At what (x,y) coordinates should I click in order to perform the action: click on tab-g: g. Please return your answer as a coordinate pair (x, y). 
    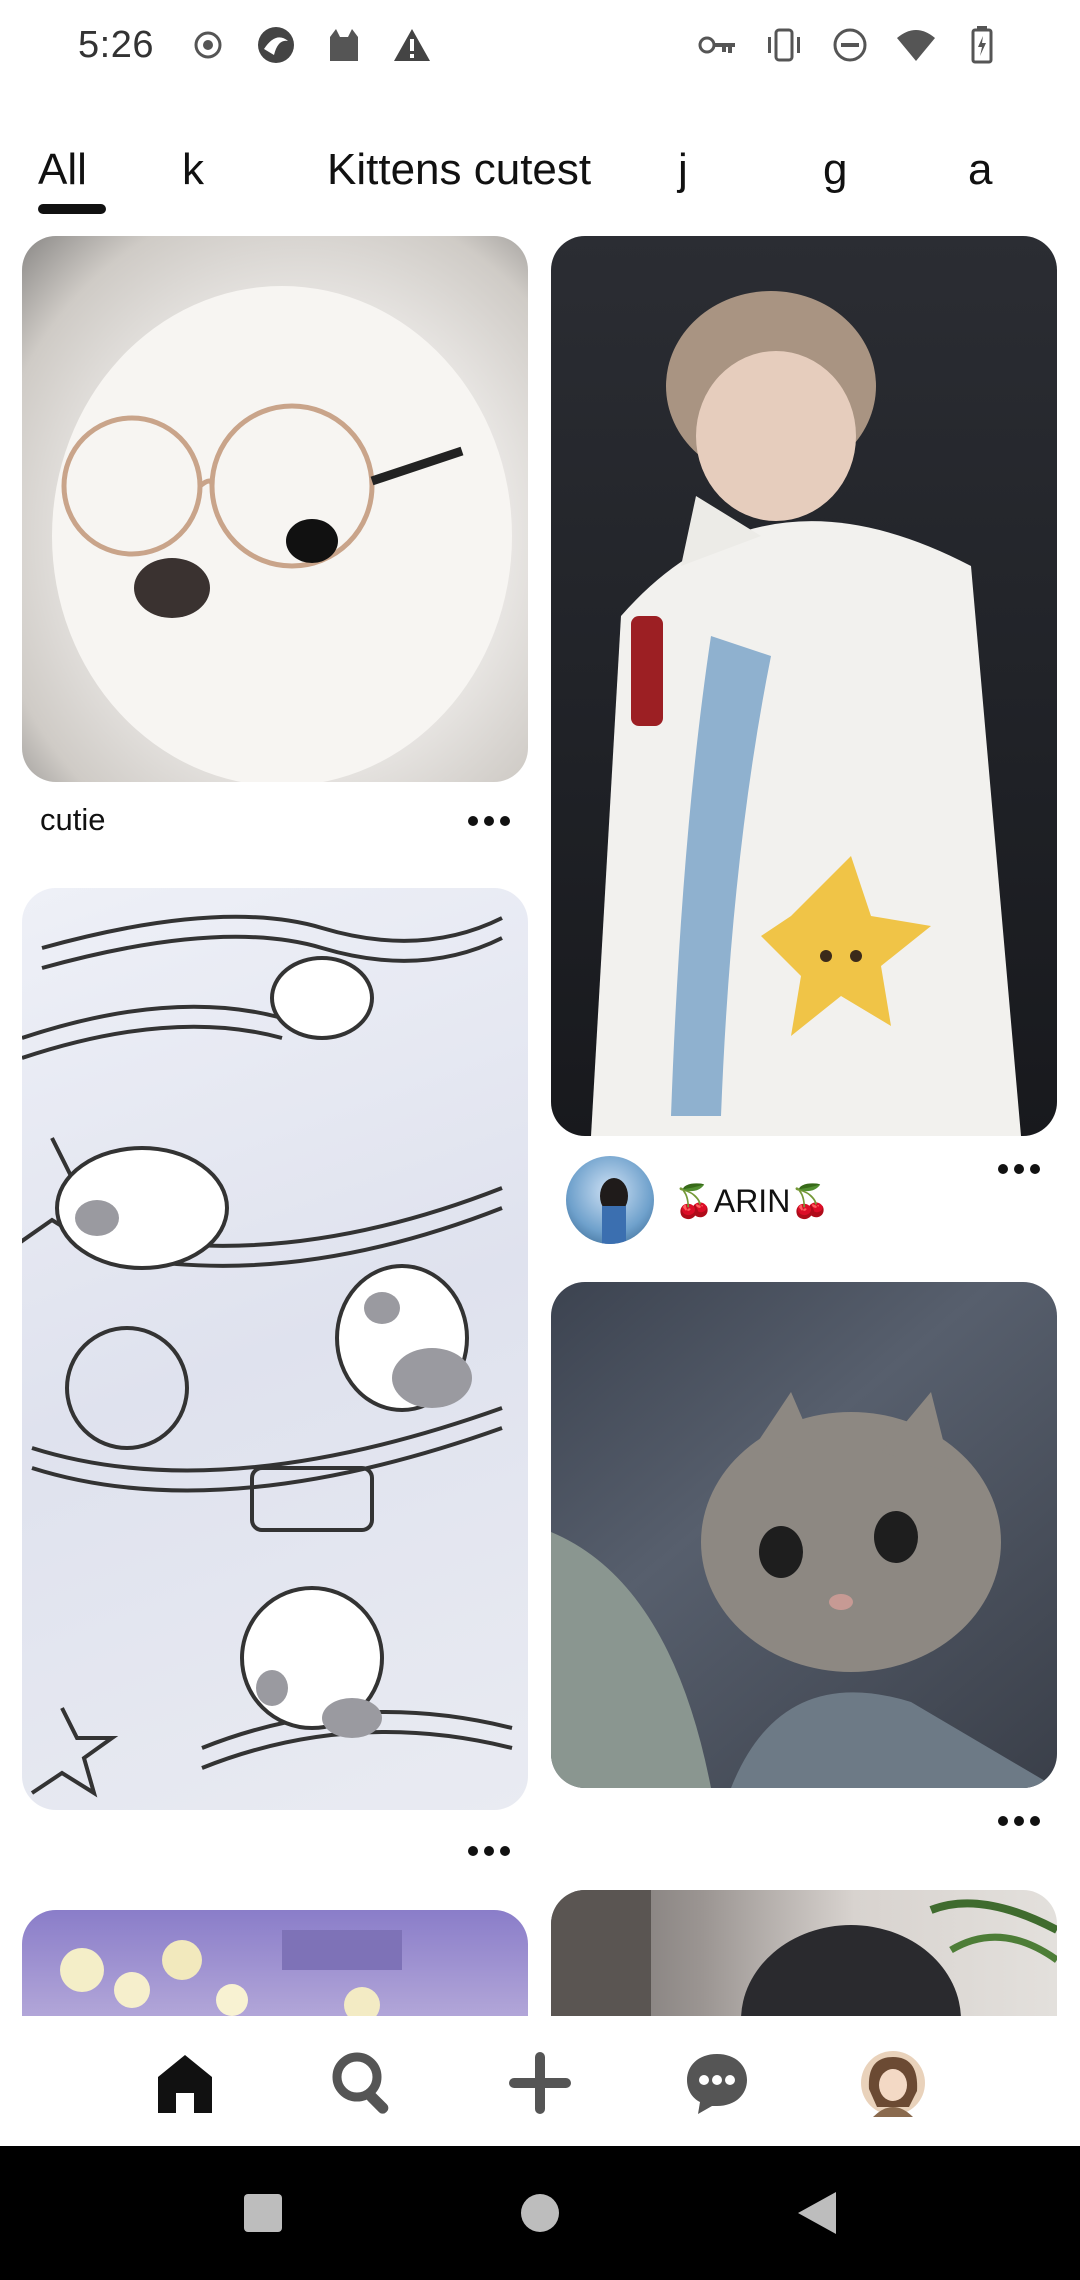
    Looking at the image, I should click on (835, 170).